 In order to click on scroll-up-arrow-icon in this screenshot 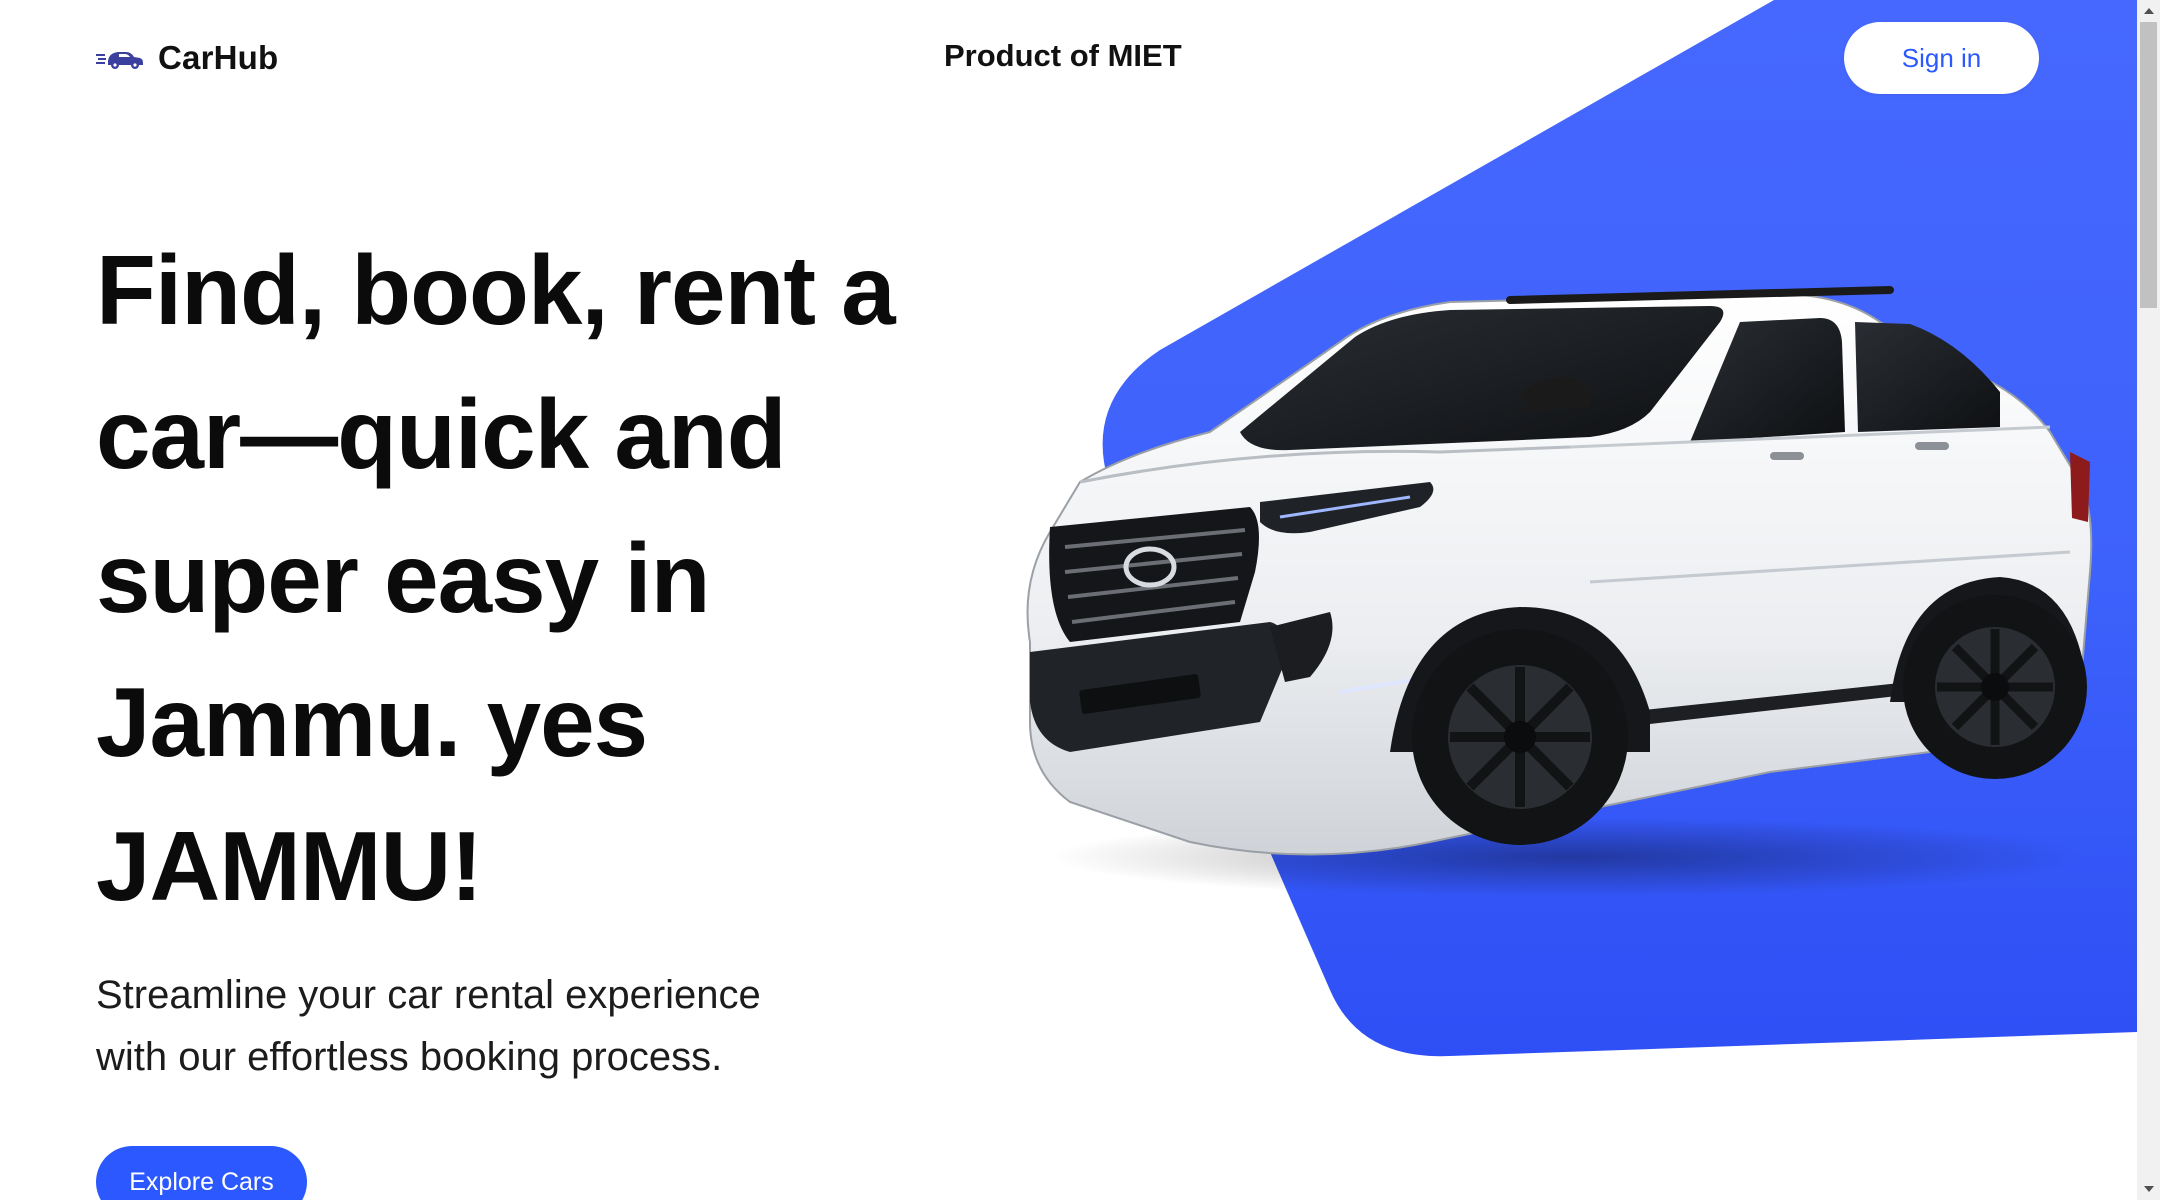, I will do `click(2148, 11)`.